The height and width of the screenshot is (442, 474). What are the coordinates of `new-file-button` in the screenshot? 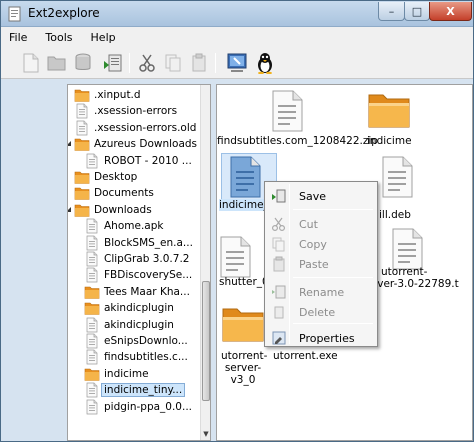 It's located at (31, 63).